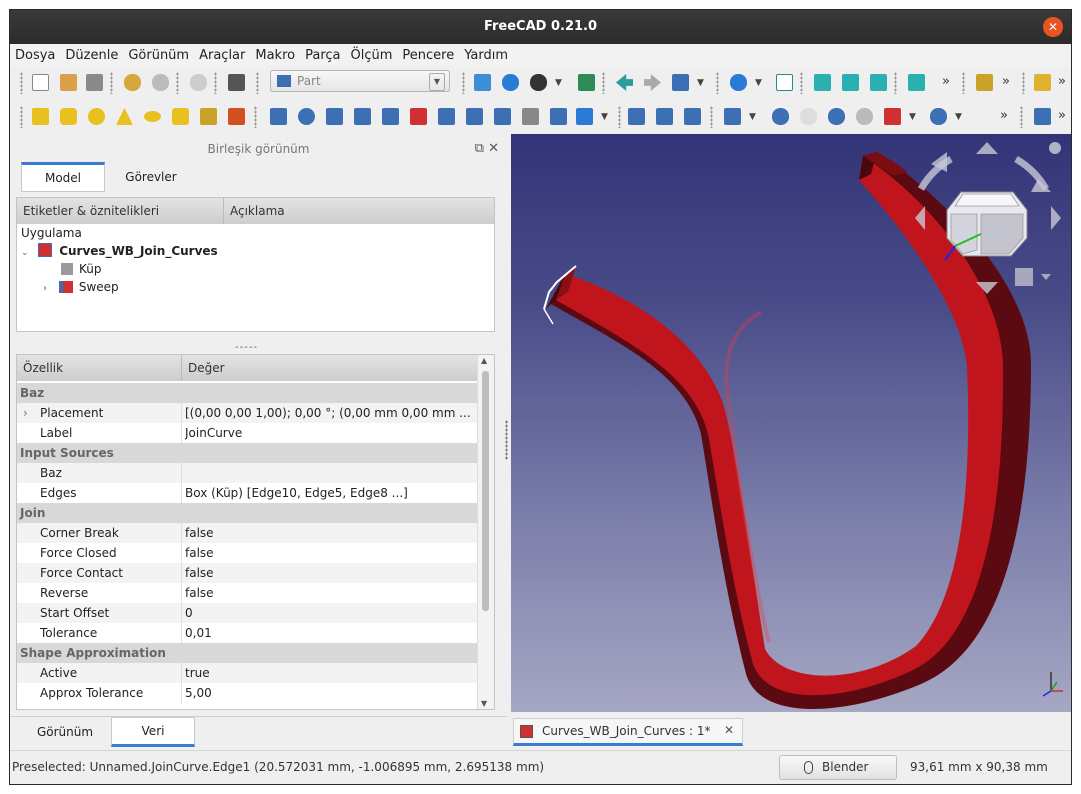  What do you see at coordinates (236, 82) in the screenshot?
I see `whats-this-icon` at bounding box center [236, 82].